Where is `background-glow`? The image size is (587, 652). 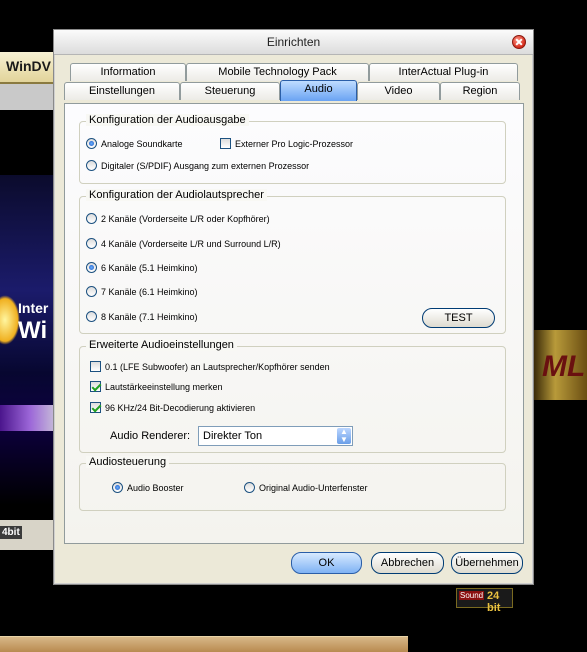
background-glow is located at coordinates (10, 320).